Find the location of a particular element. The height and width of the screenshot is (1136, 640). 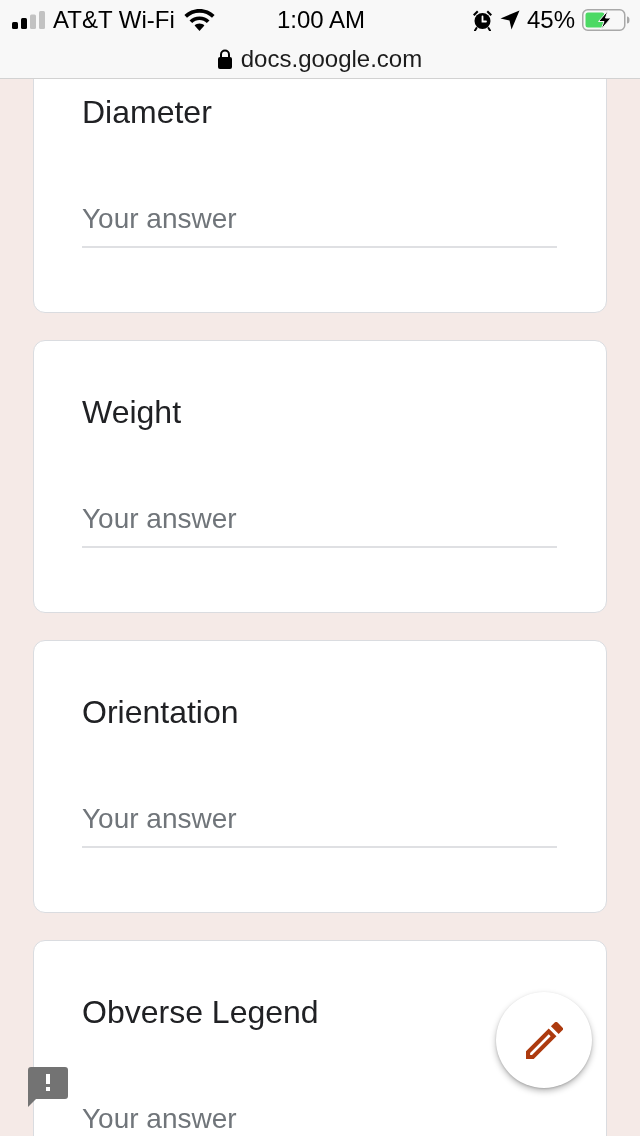

location-arrow-icon is located at coordinates (509, 20).